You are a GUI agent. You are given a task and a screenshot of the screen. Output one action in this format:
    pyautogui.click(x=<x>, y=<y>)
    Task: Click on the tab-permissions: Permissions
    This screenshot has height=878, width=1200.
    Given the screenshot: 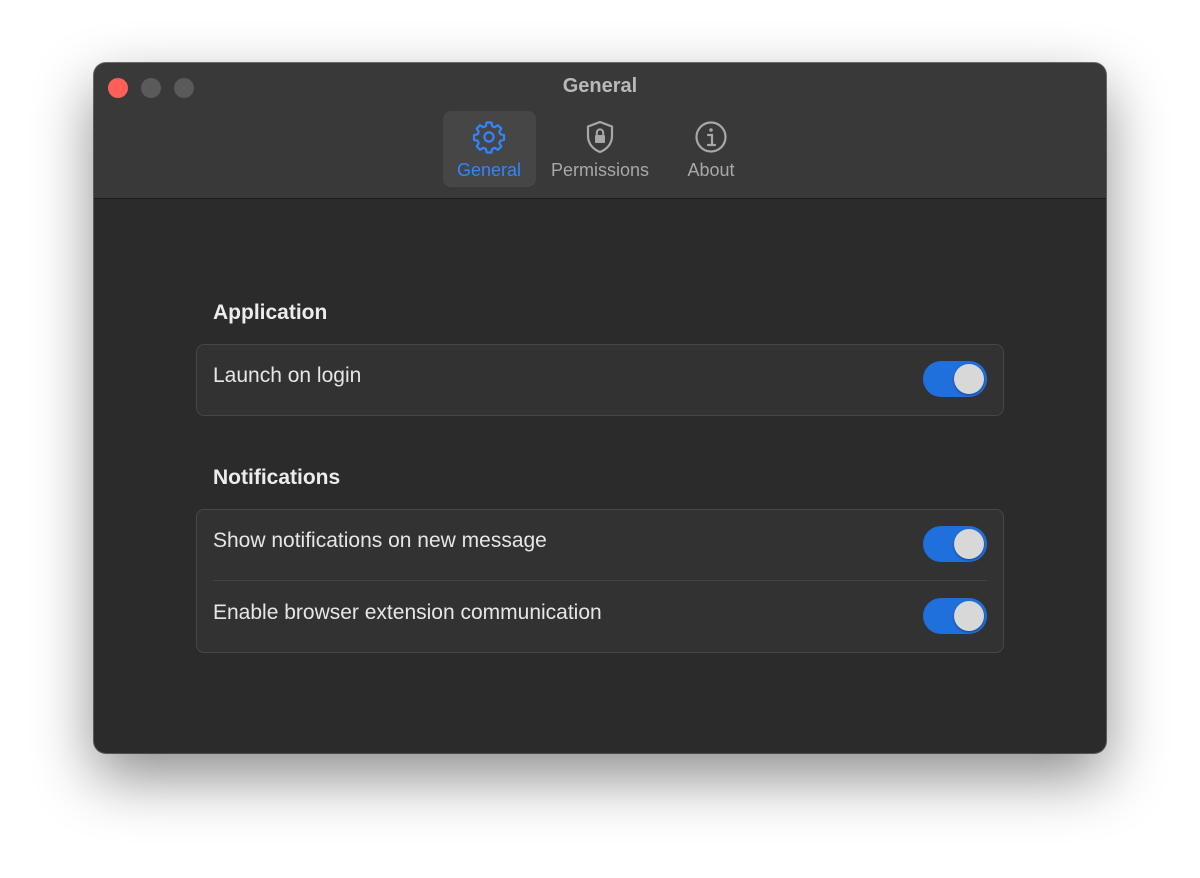 What is the action you would take?
    pyautogui.click(x=600, y=149)
    